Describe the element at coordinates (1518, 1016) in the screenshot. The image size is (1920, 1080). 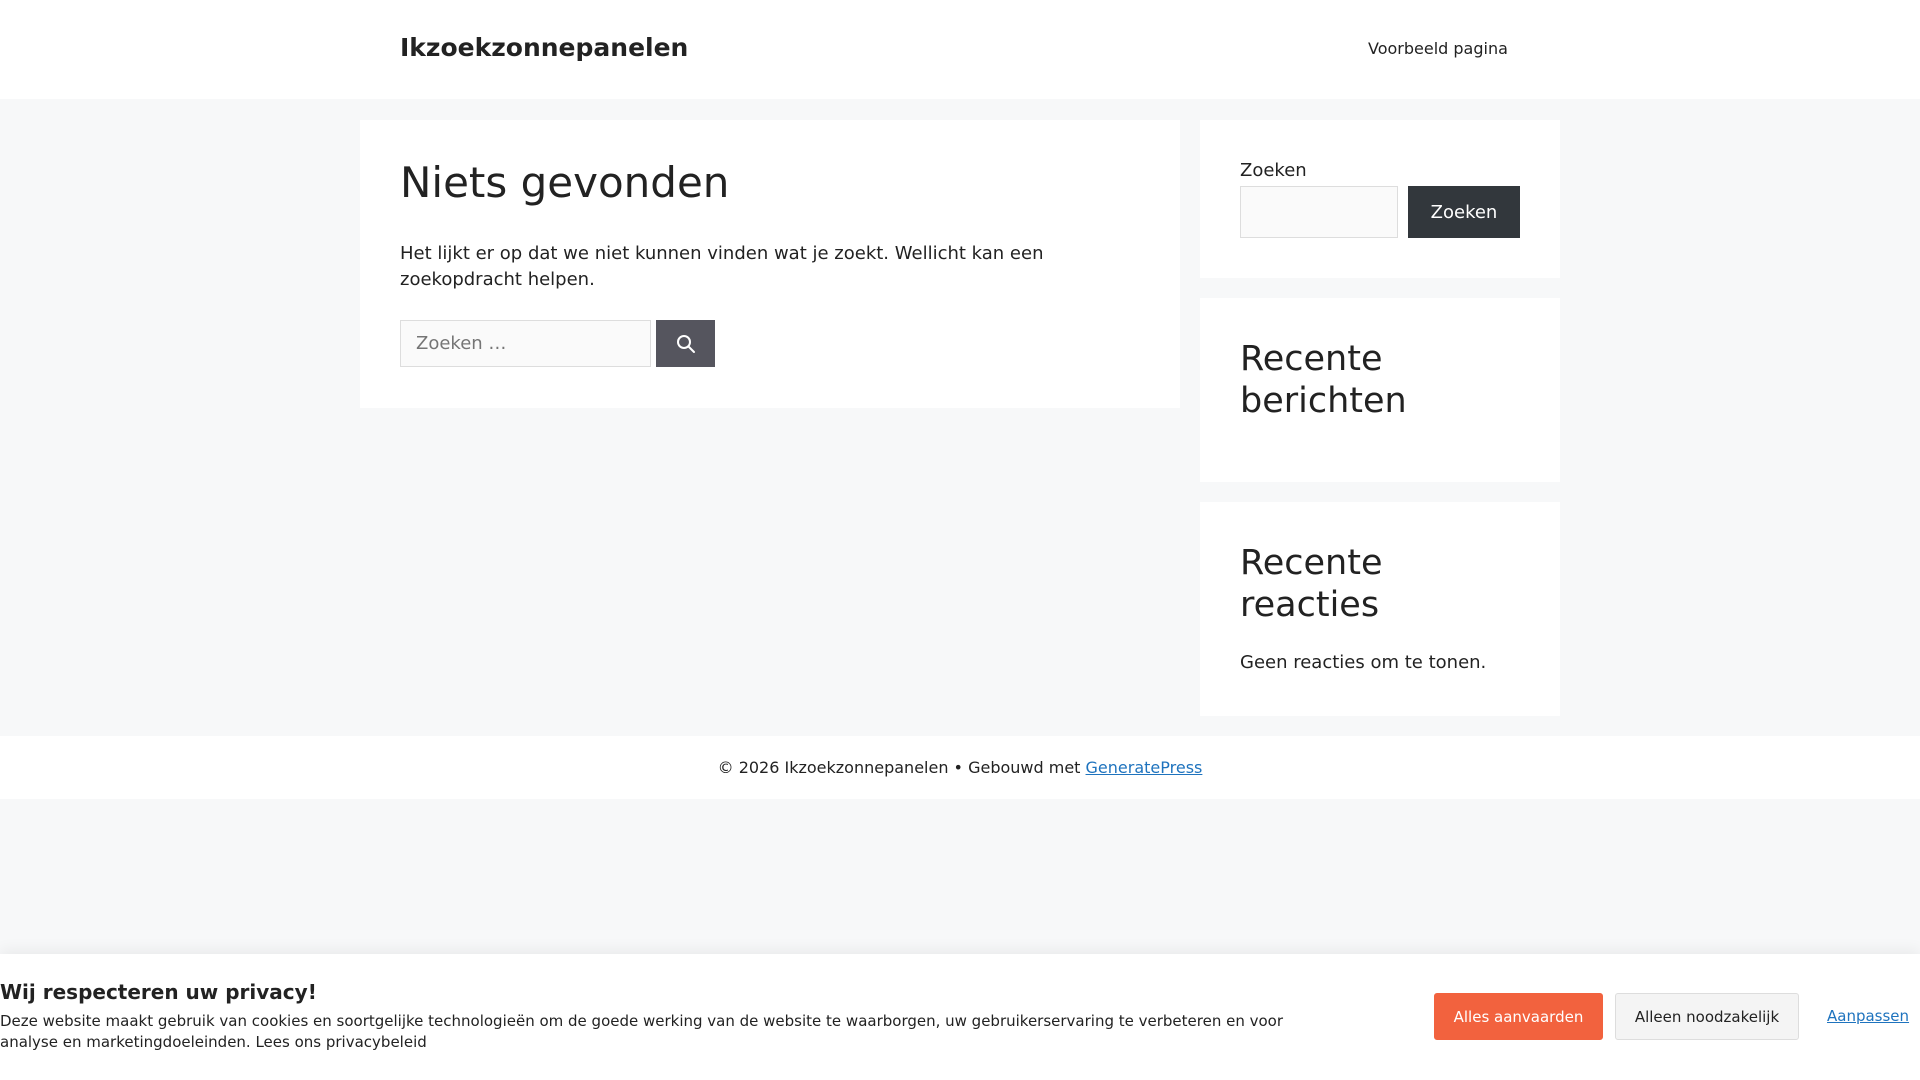
I see `accept-all-button: Alles aanvaarden` at that location.